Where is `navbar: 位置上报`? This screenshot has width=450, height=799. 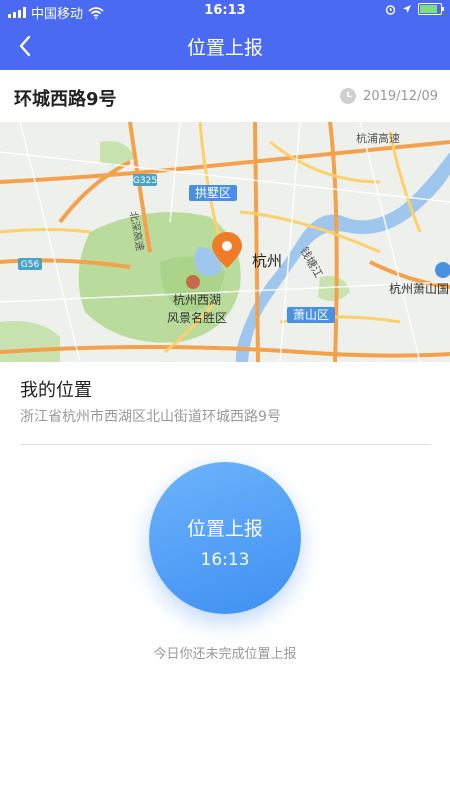
navbar: 位置上报 is located at coordinates (225, 46).